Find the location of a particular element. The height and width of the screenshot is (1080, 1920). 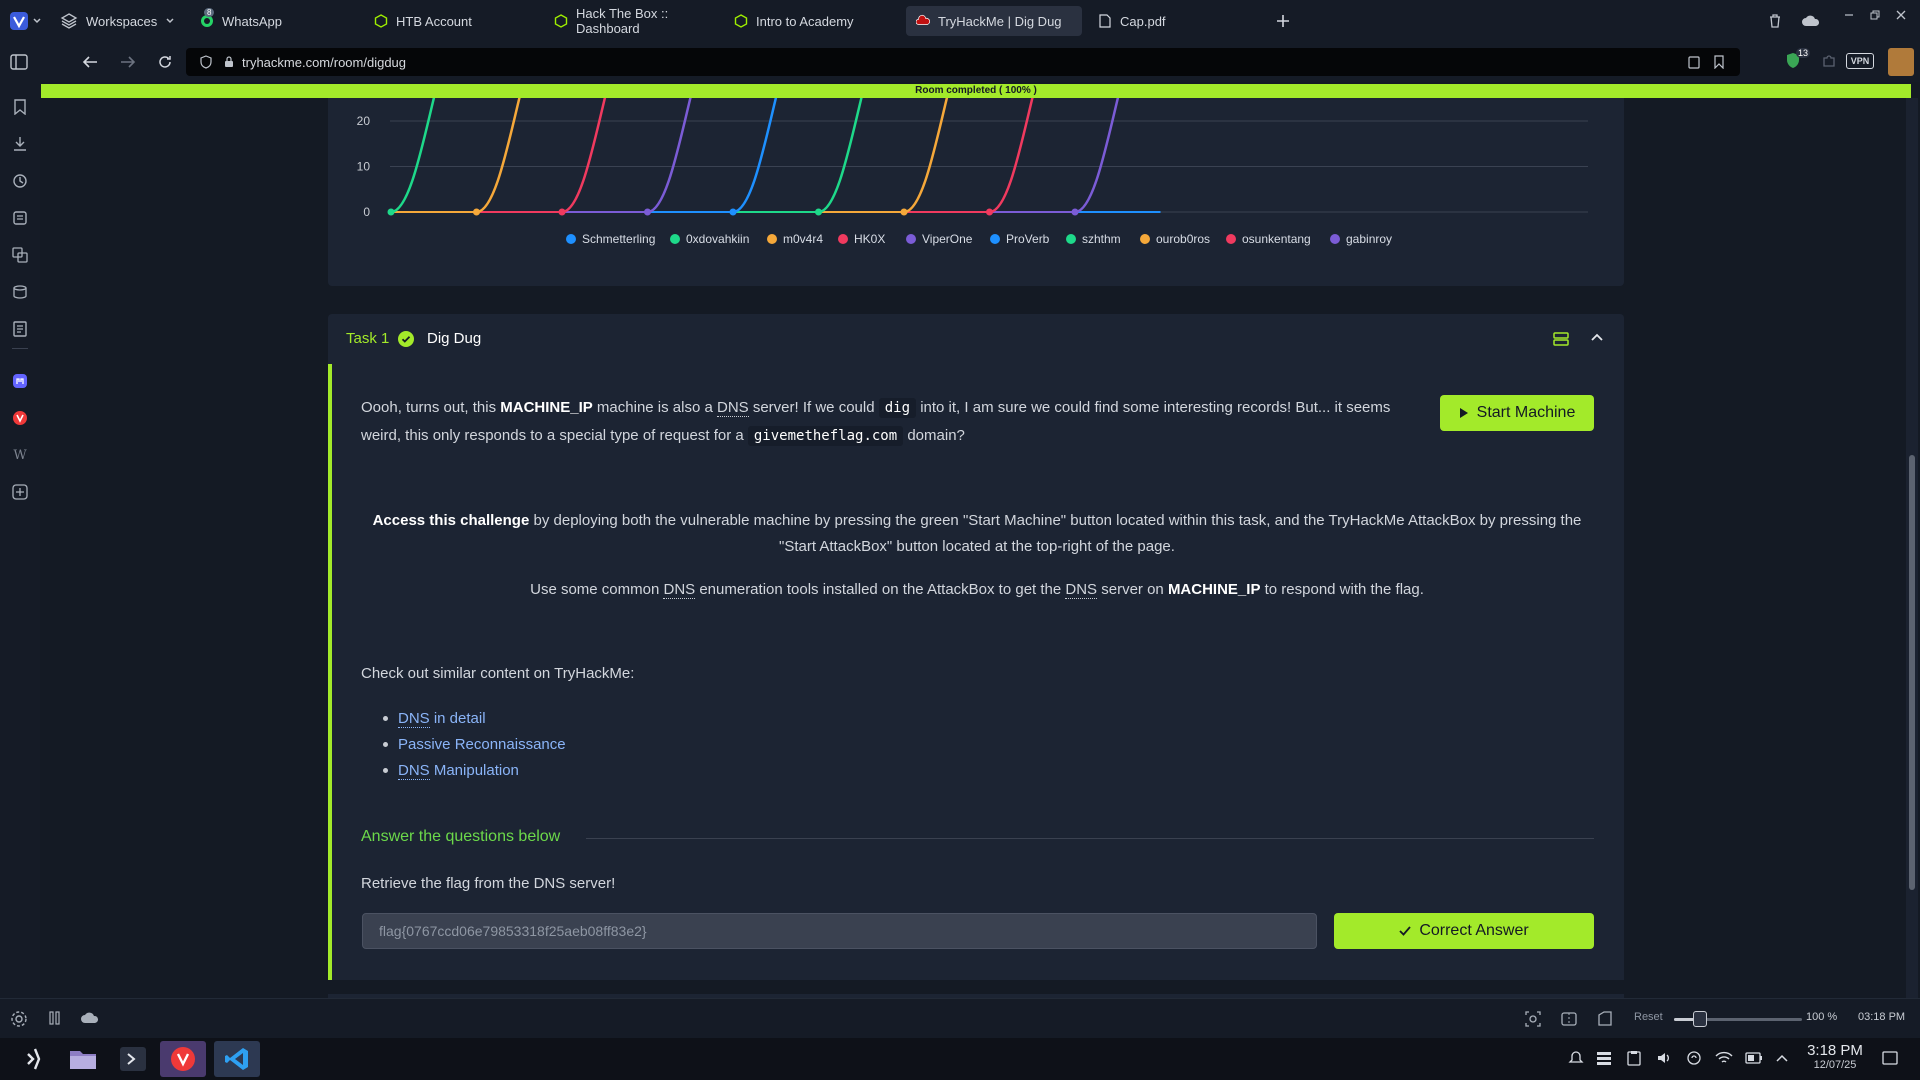

legend-item: ViperOne is located at coordinates (939, 239).